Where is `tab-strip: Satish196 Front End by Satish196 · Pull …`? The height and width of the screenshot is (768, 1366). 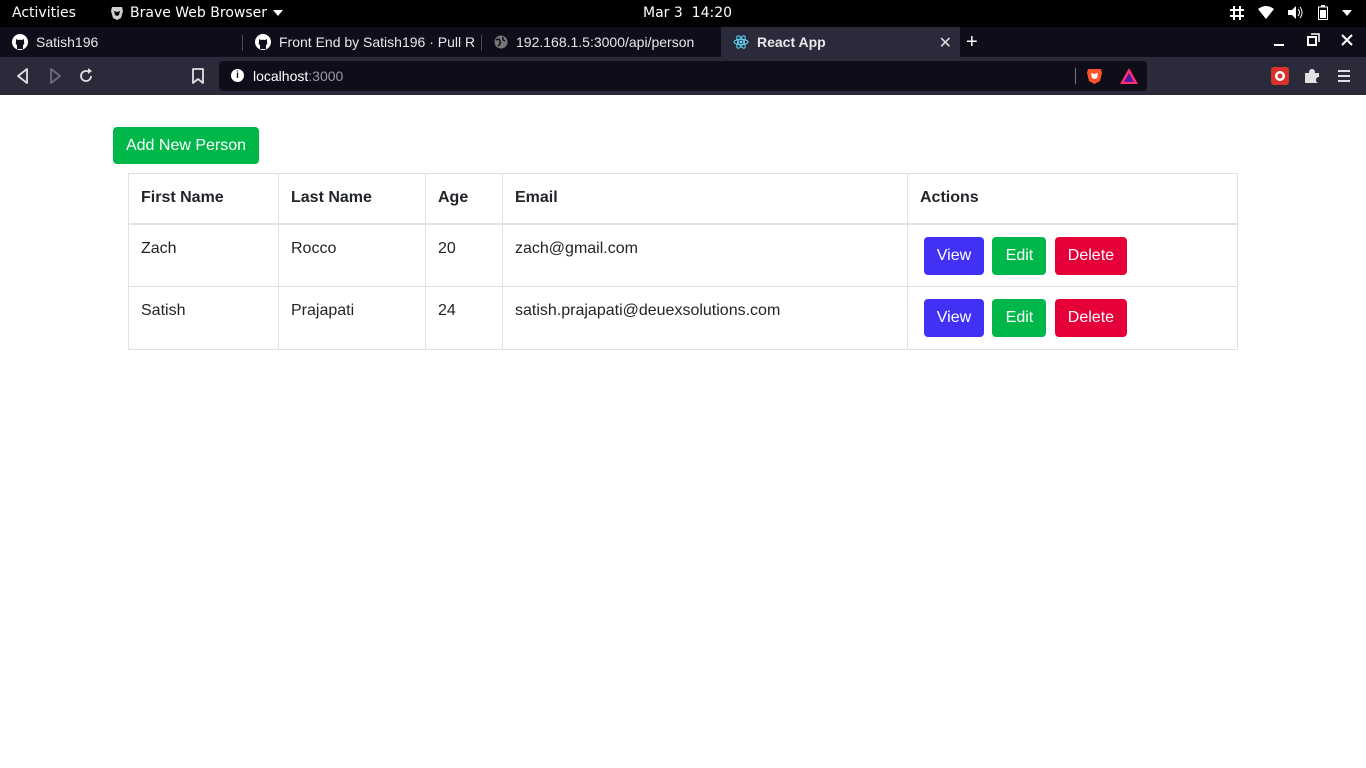 tab-strip: Satish196 Front End by Satish196 · Pull … is located at coordinates (683, 42).